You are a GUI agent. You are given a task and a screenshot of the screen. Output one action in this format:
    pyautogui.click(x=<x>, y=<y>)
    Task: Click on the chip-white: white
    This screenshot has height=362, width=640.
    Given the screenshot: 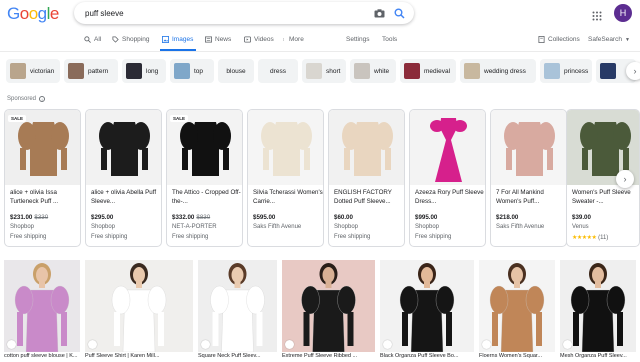 What is the action you would take?
    pyautogui.click(x=373, y=71)
    